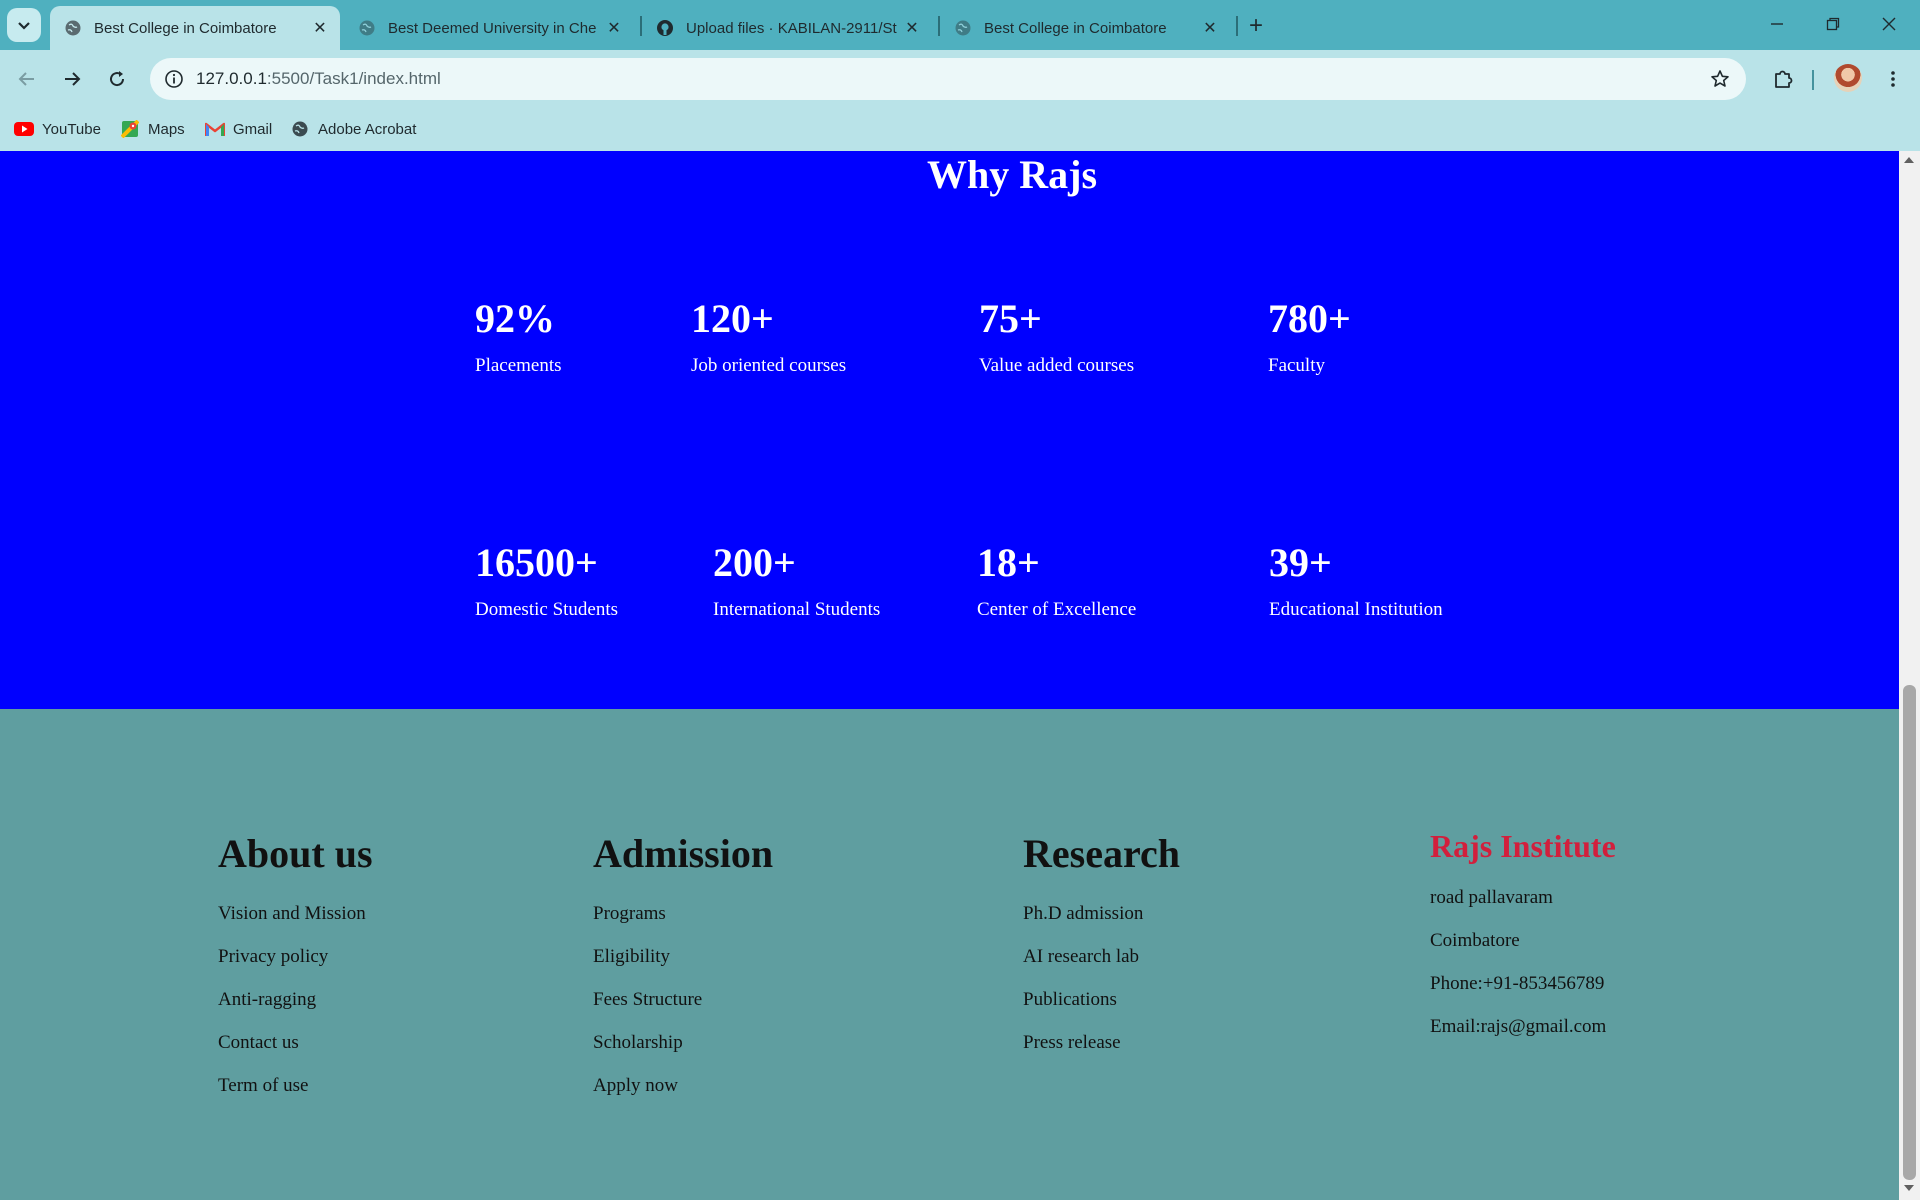 The image size is (1920, 1200). Describe the element at coordinates (683, 1085) in the screenshot. I see `footer-link: Apply now` at that location.